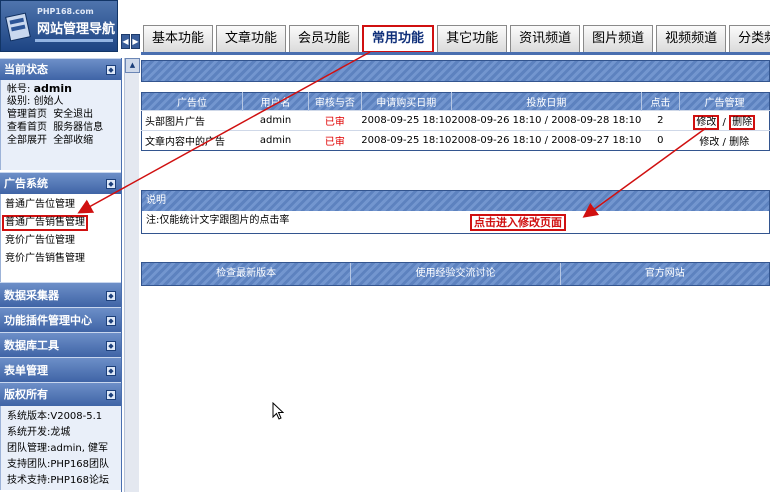 This screenshot has width=770, height=494. What do you see at coordinates (406, 101) in the screenshot?
I see `column-header: 申请购买日期` at bounding box center [406, 101].